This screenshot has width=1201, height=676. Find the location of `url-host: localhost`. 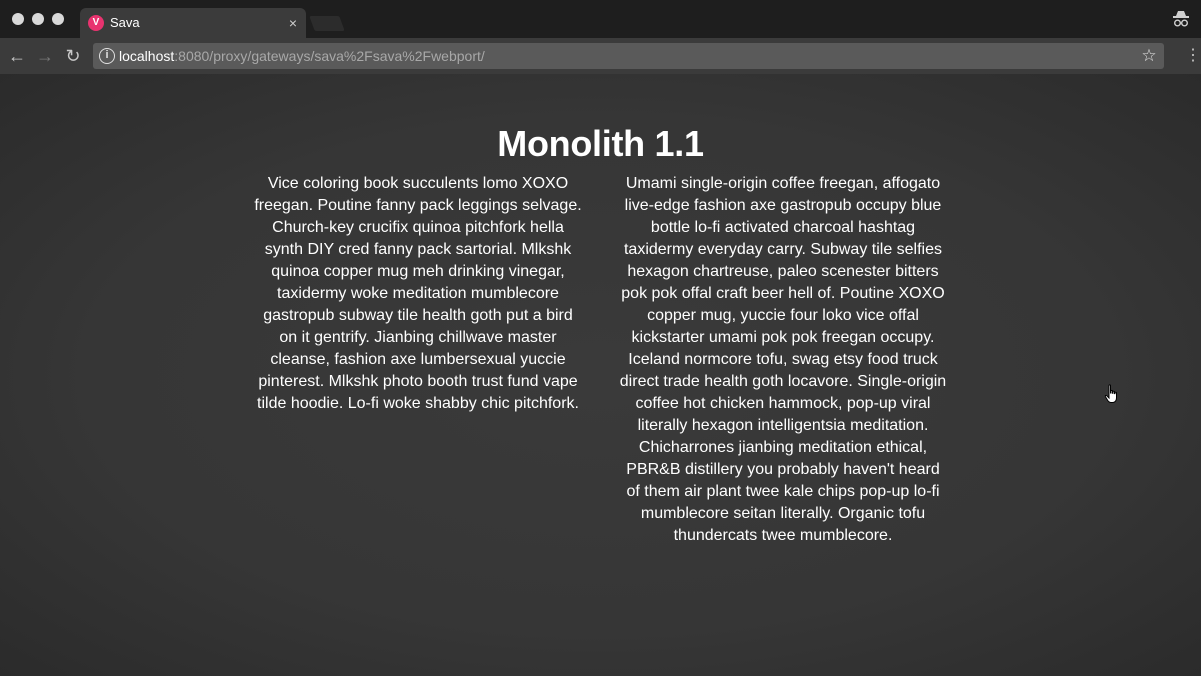

url-host: localhost is located at coordinates (147, 56).